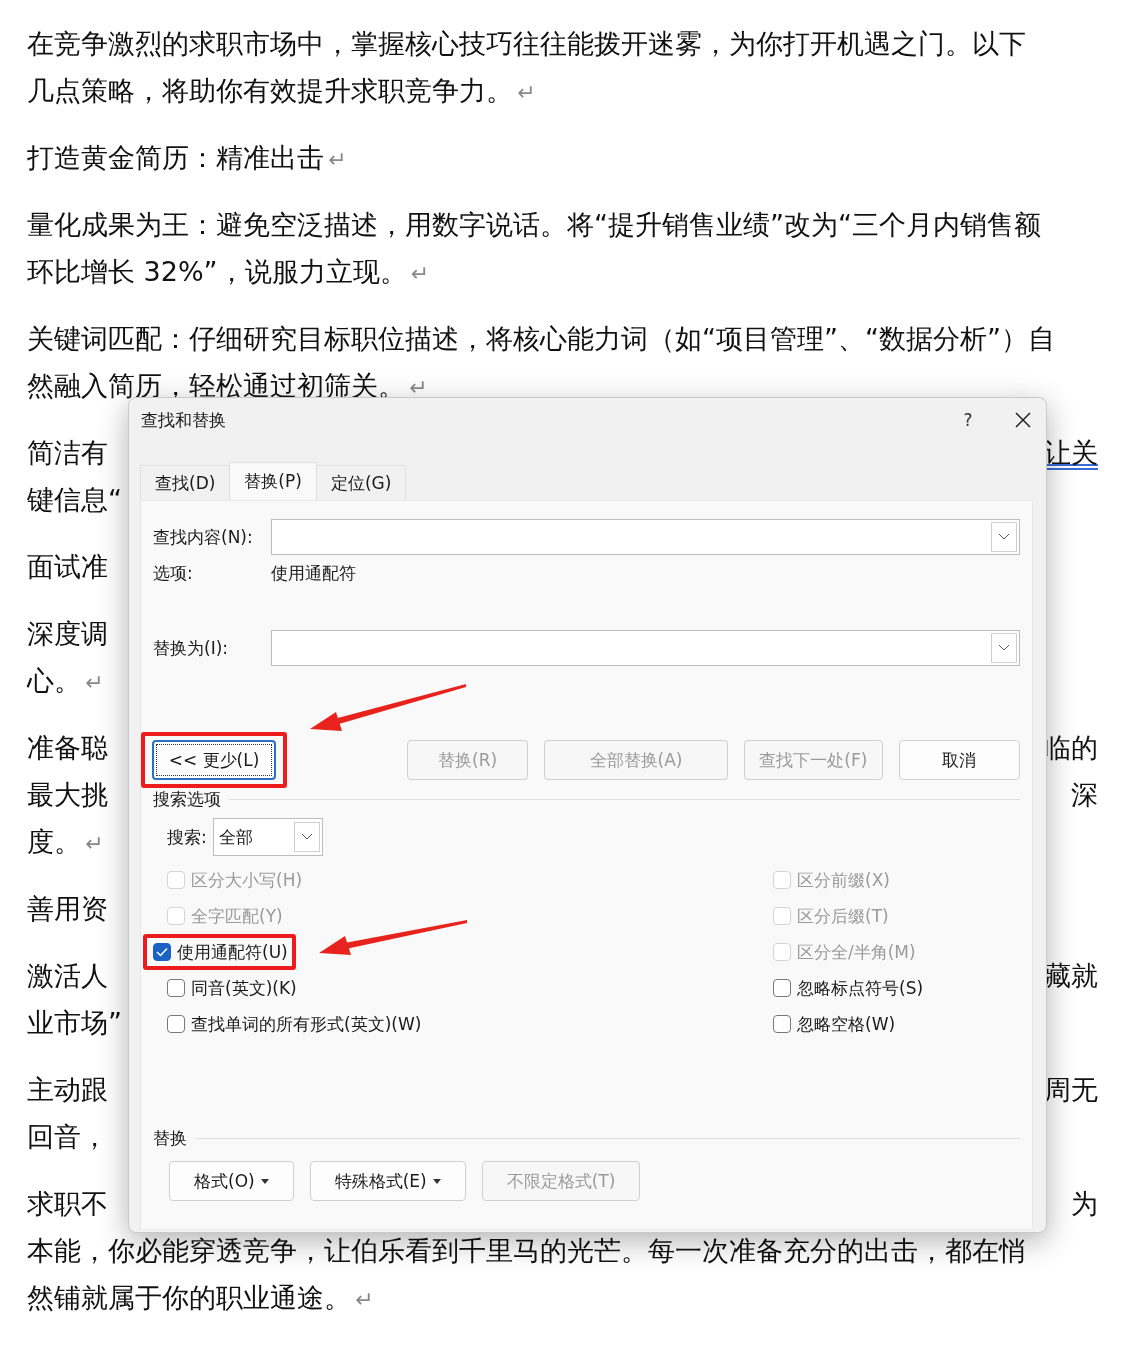 The width and height of the screenshot is (1144, 1347). What do you see at coordinates (187, 837) in the screenshot?
I see `field-label: 搜索:` at bounding box center [187, 837].